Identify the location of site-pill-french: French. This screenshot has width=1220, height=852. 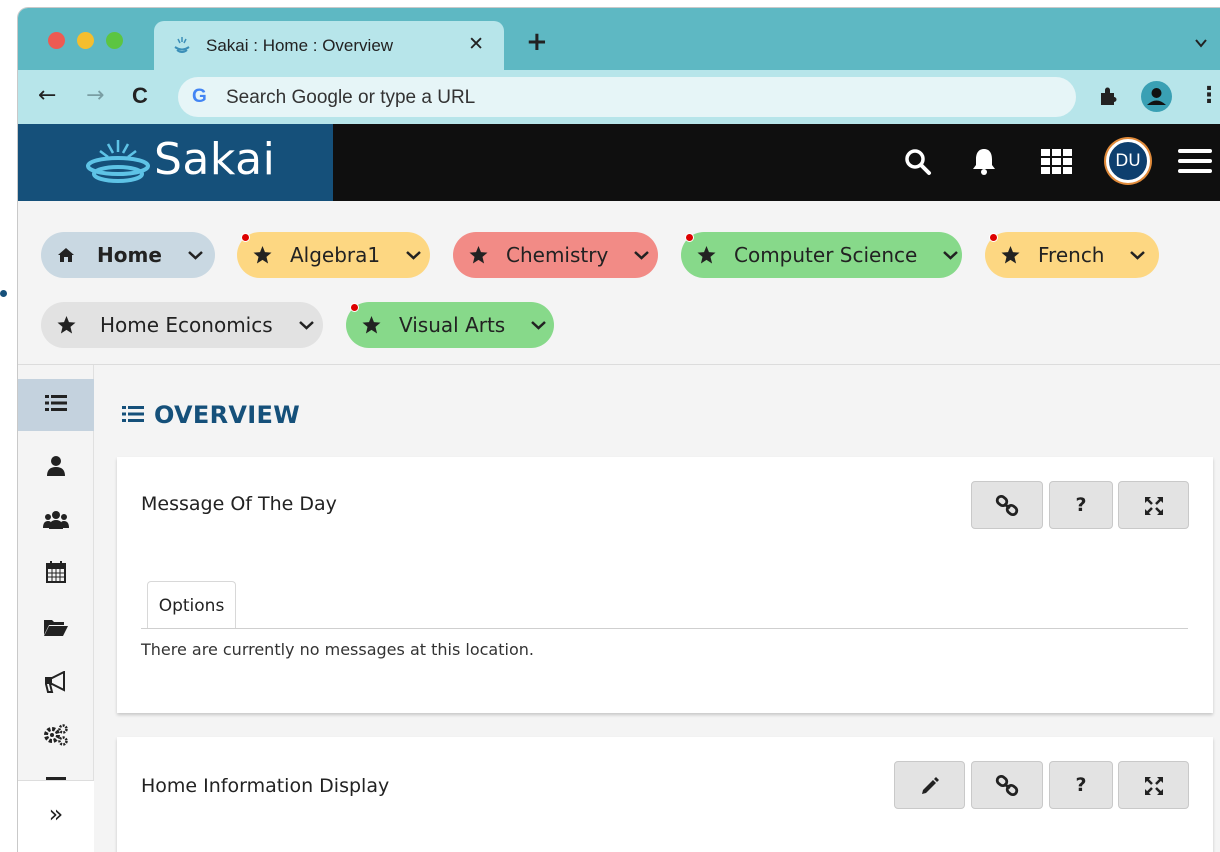
(1072, 255).